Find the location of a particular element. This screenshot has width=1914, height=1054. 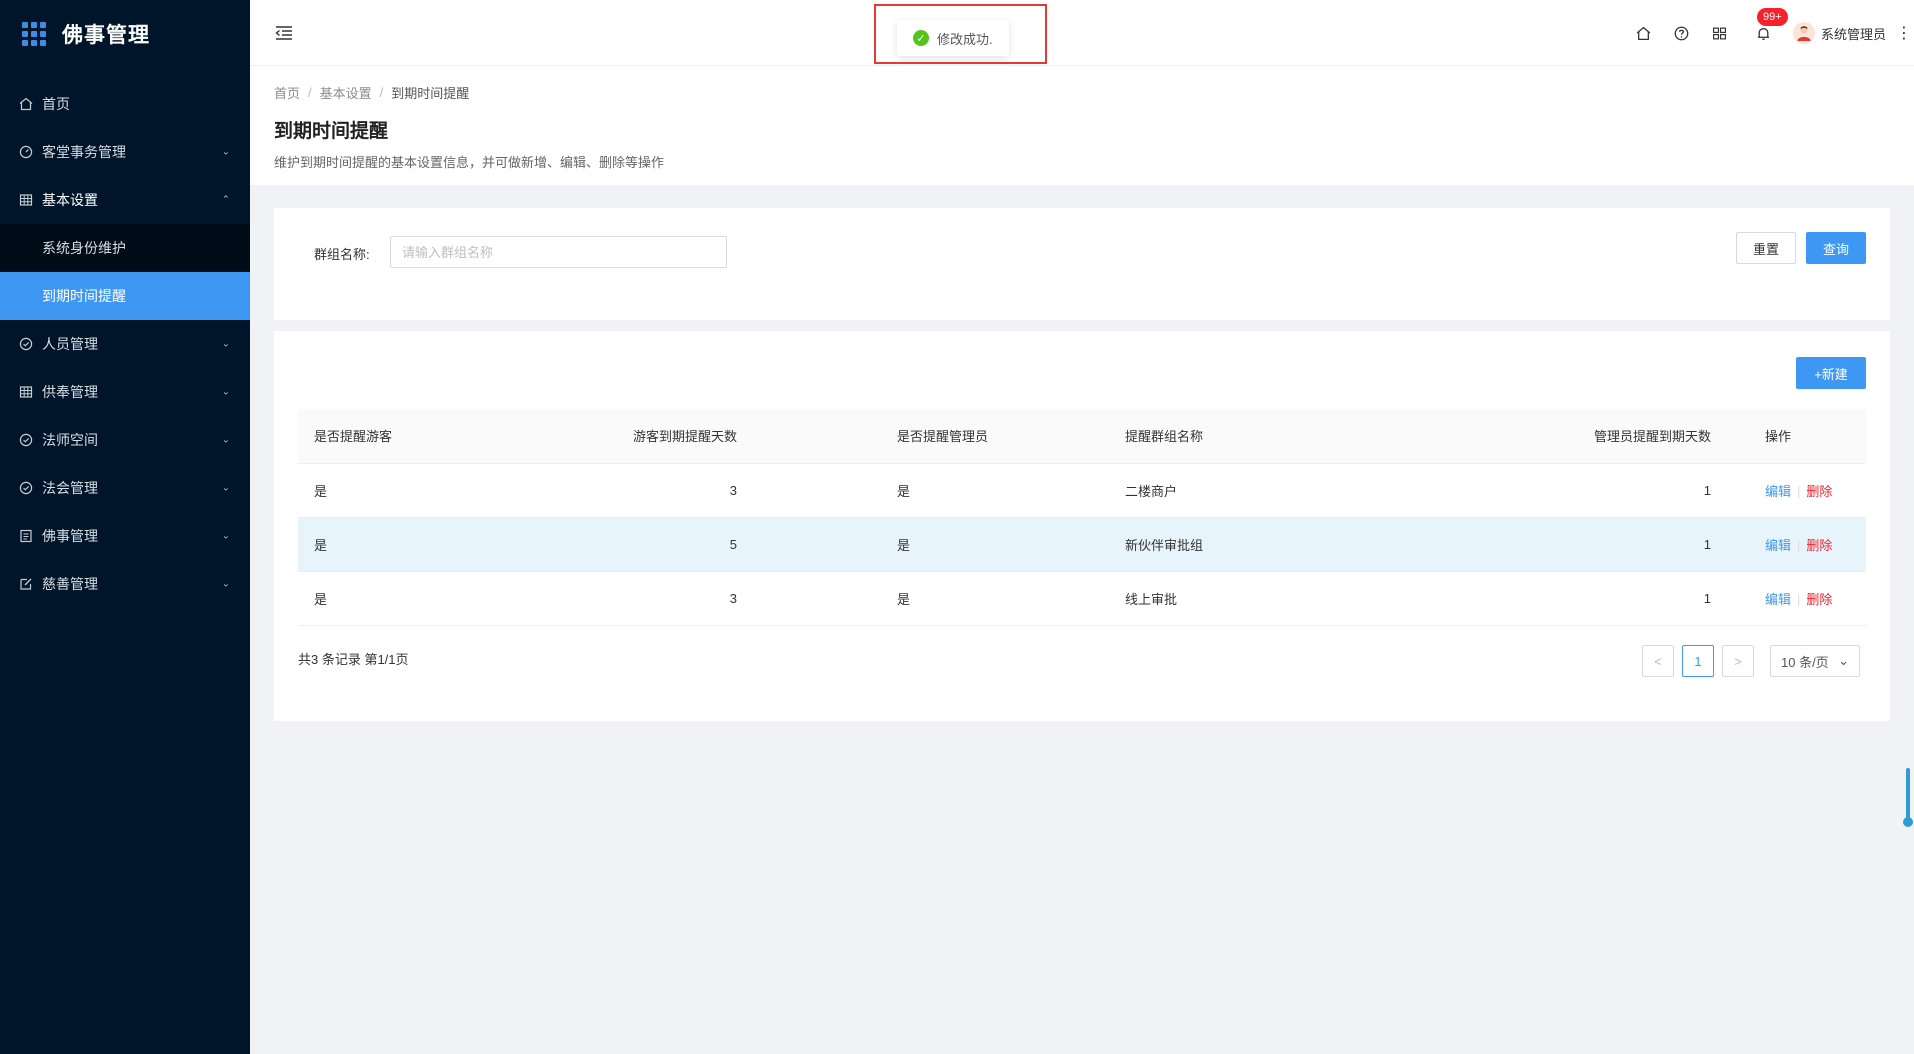

table-row: 是 5 是 新伙伴审批组 1 编辑 | 删除 is located at coordinates (1082, 544).